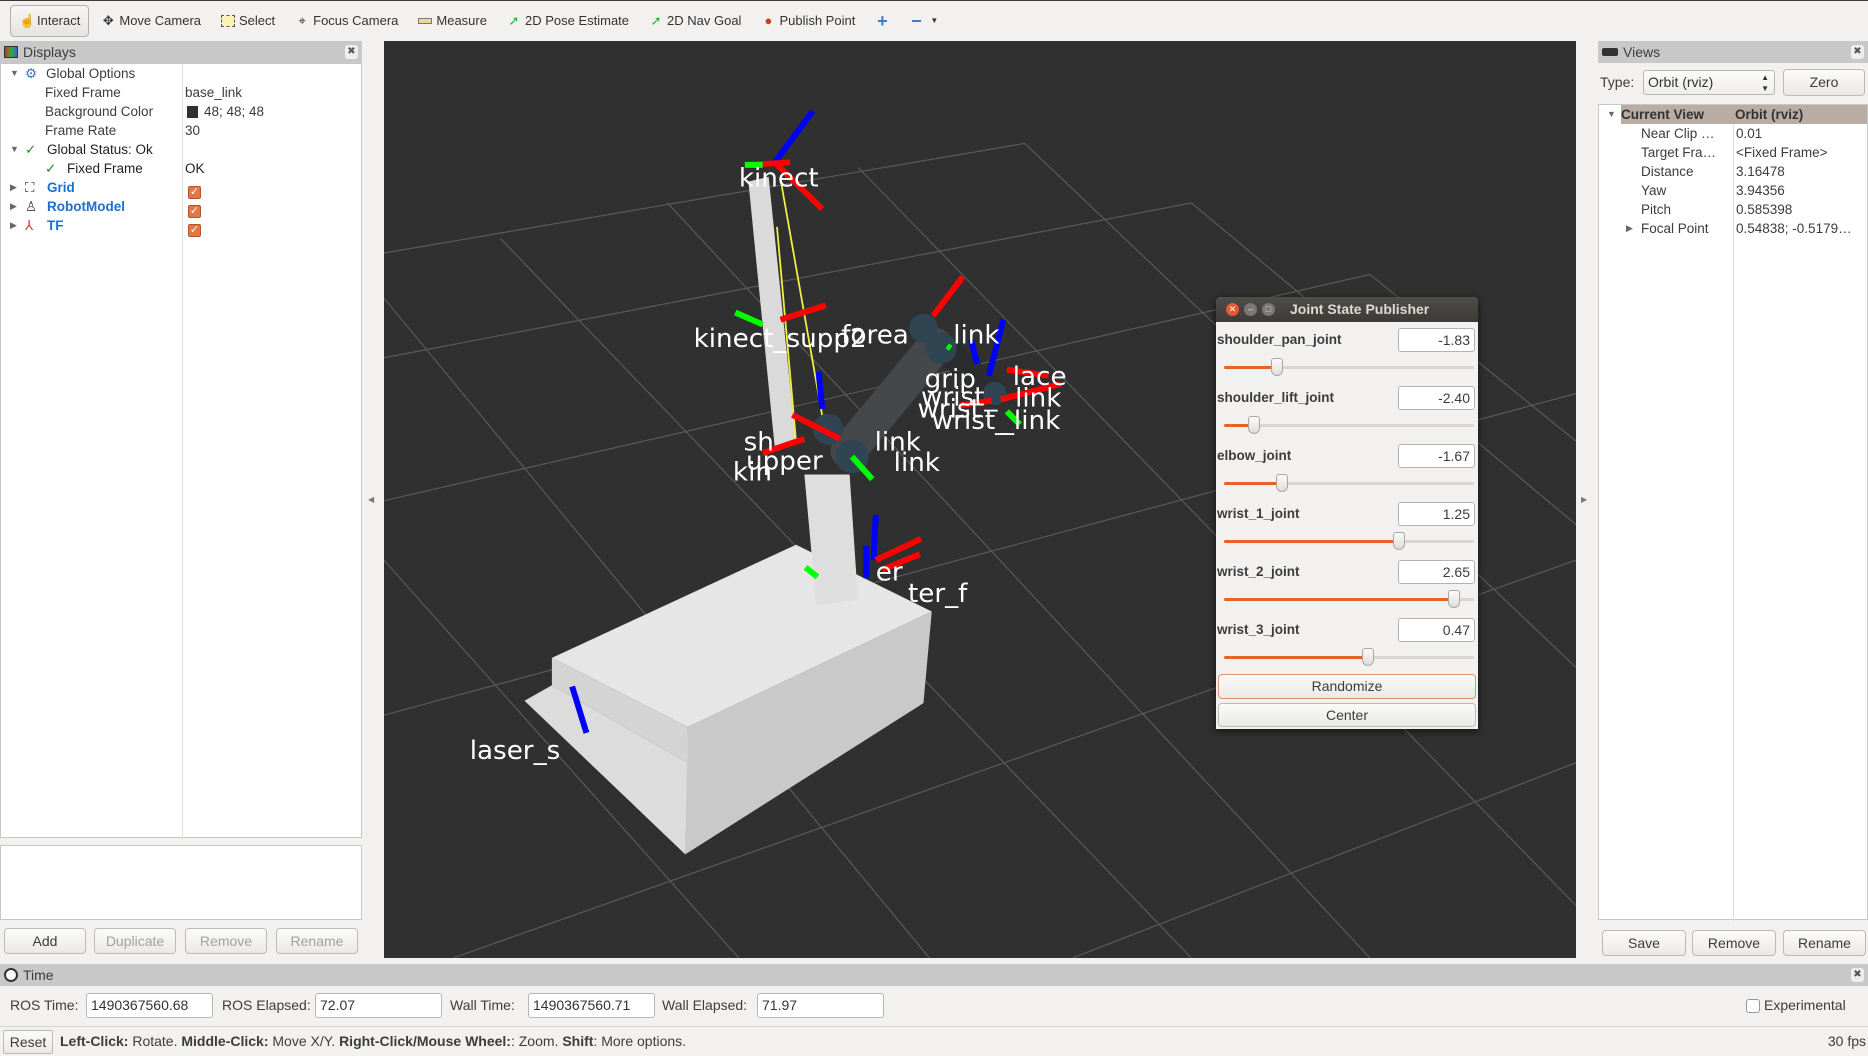  Describe the element at coordinates (882, 21) in the screenshot. I see `add-tool-button: +` at that location.